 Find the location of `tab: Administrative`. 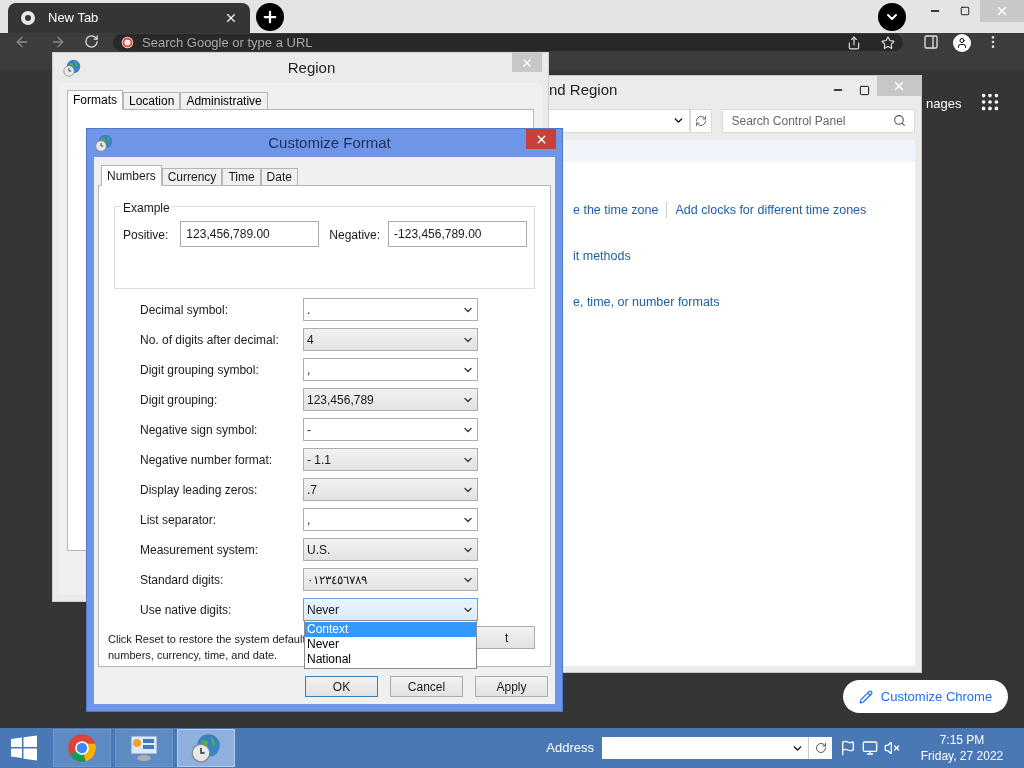

tab: Administrative is located at coordinates (224, 101).